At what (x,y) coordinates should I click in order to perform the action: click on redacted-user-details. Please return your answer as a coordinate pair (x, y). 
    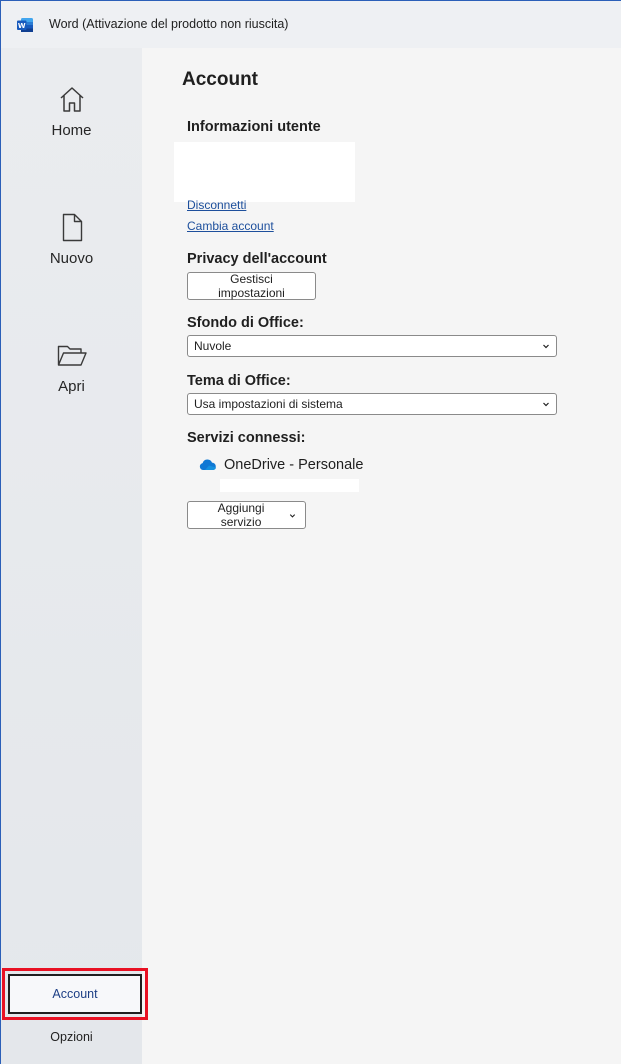
    Looking at the image, I should click on (264, 172).